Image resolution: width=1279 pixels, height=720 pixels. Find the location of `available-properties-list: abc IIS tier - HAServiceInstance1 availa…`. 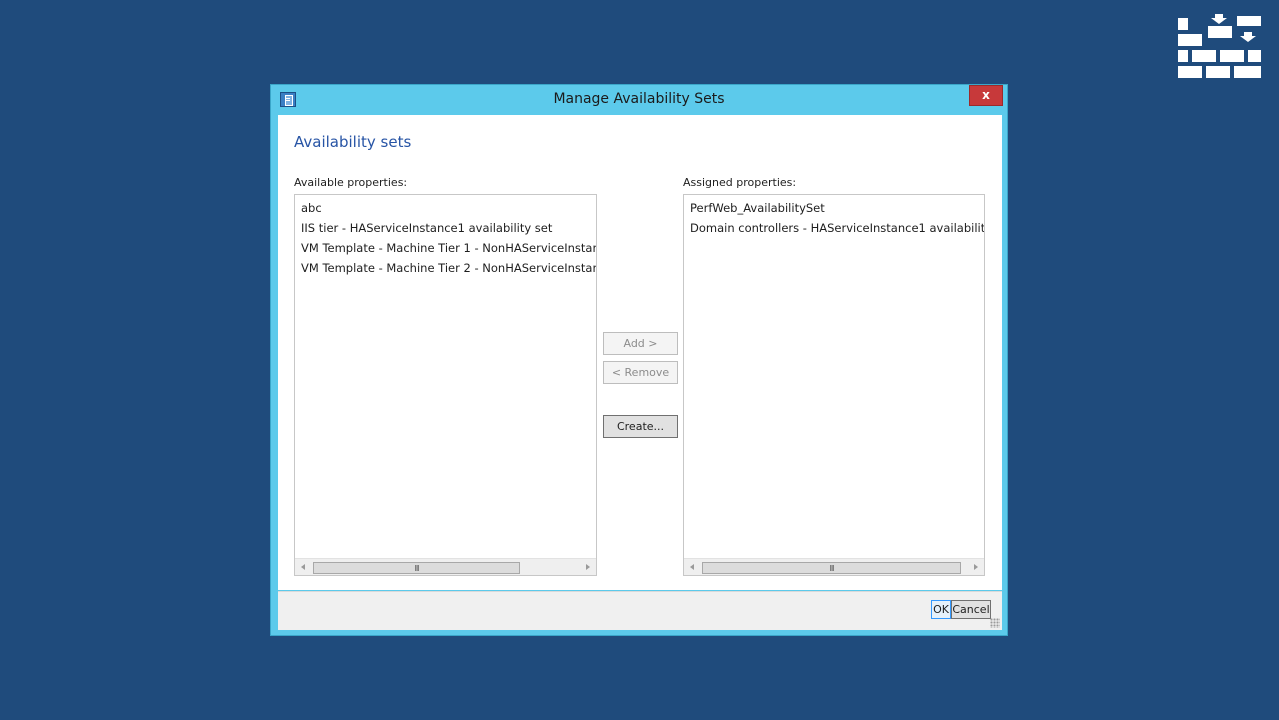

available-properties-list: abc IIS tier - HAServiceInstance1 availa… is located at coordinates (445, 385).